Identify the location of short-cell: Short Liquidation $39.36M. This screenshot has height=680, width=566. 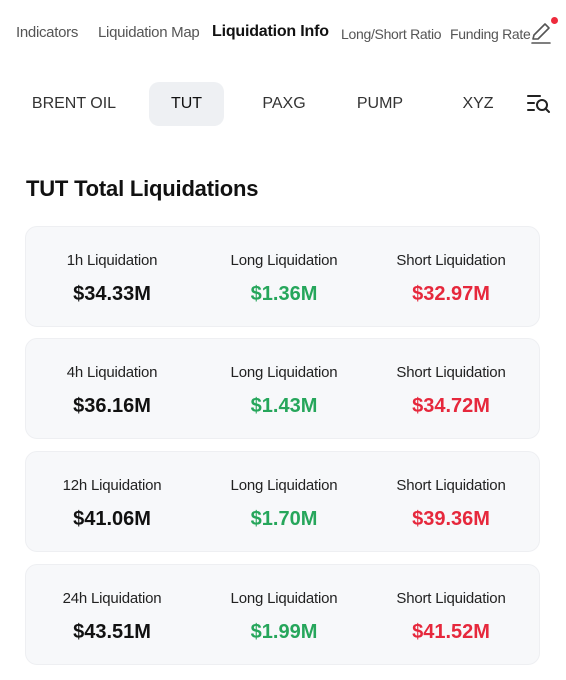
(451, 501).